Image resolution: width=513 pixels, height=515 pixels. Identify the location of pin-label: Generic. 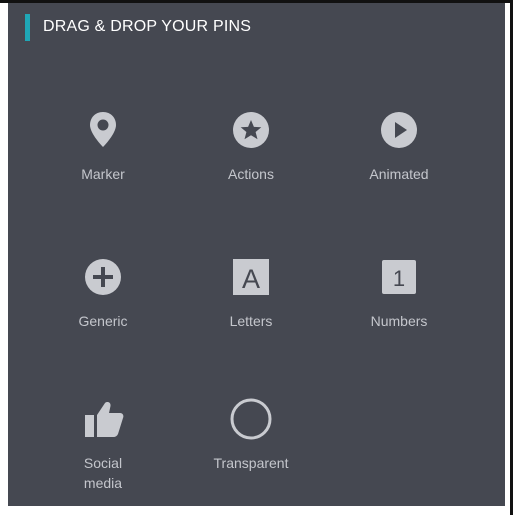
(103, 321).